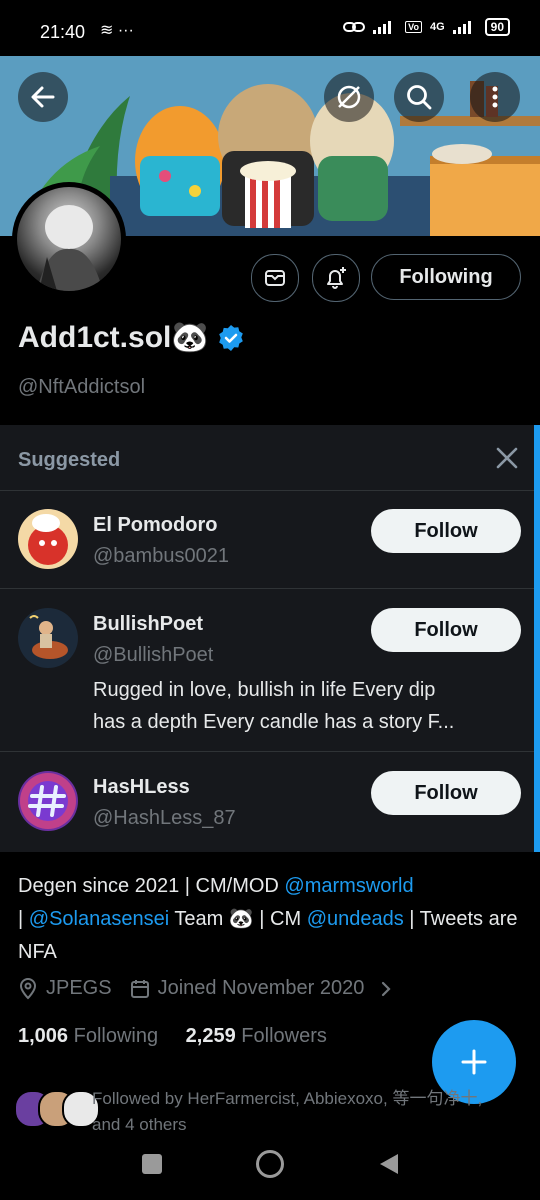 The width and height of the screenshot is (540, 1200). I want to click on bio-text: Degen since 2021 | CM/MOD, so click(151, 886).